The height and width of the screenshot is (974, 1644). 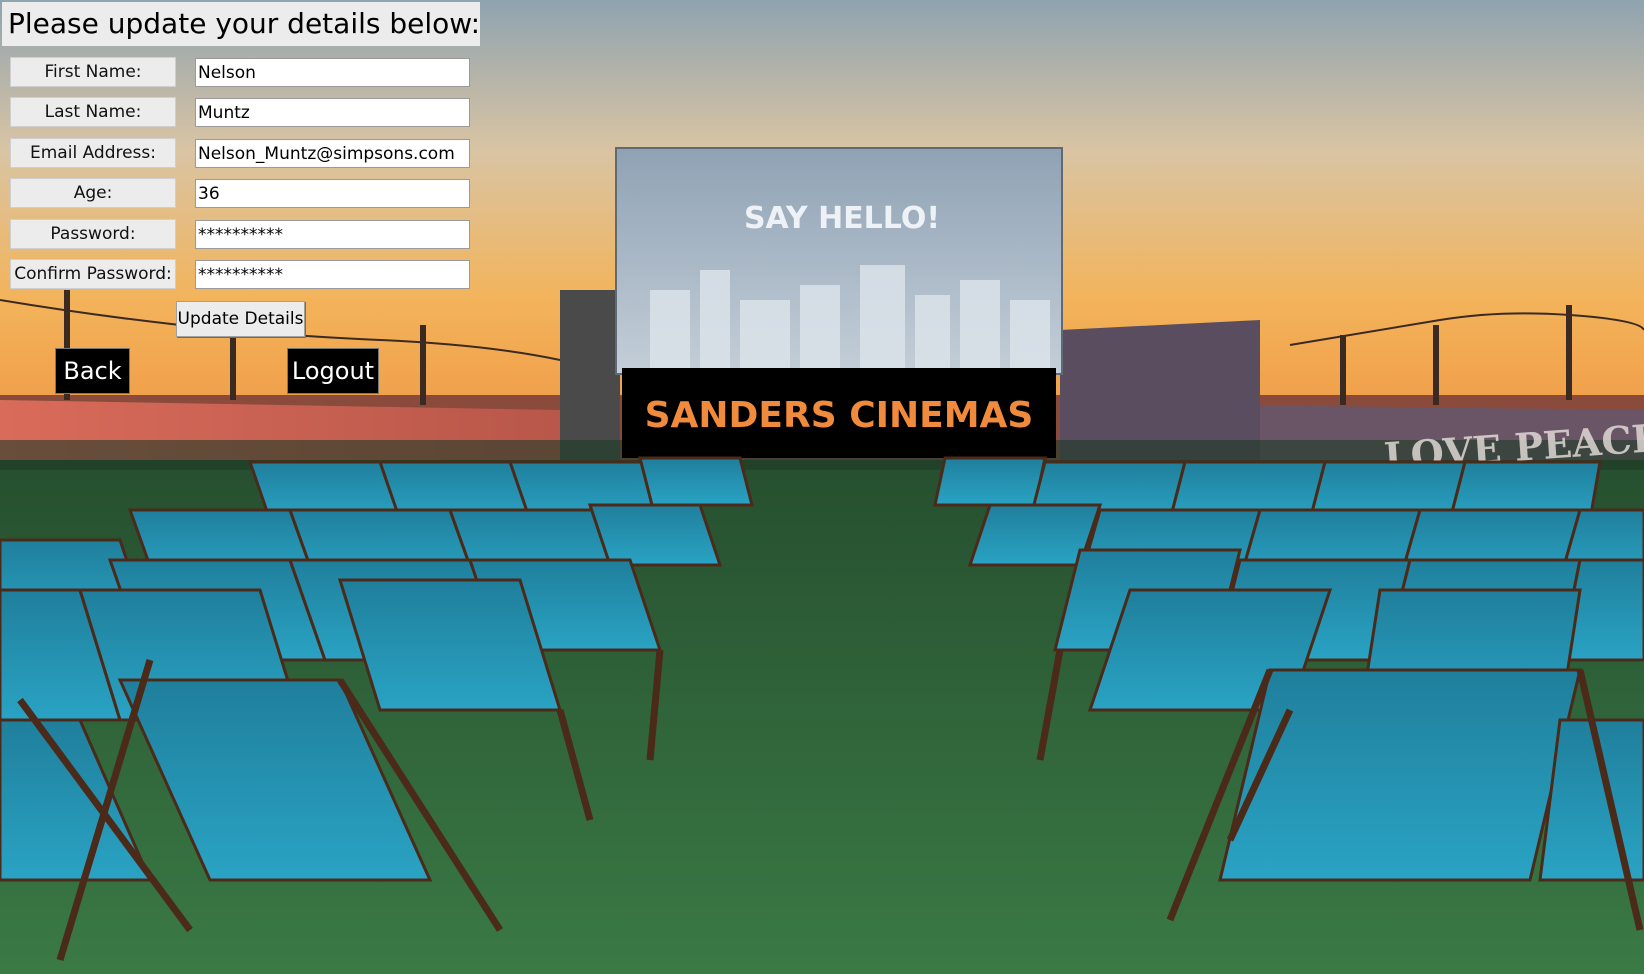 What do you see at coordinates (842, 218) in the screenshot?
I see `screen-text: SAY HELLO!` at bounding box center [842, 218].